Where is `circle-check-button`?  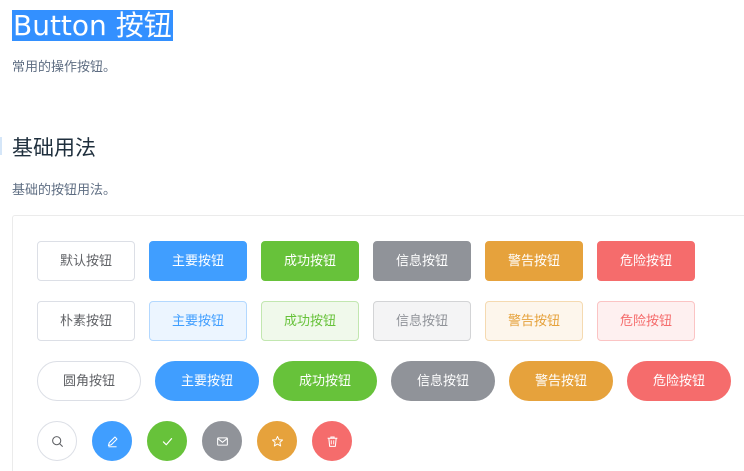
circle-check-button is located at coordinates (167, 441).